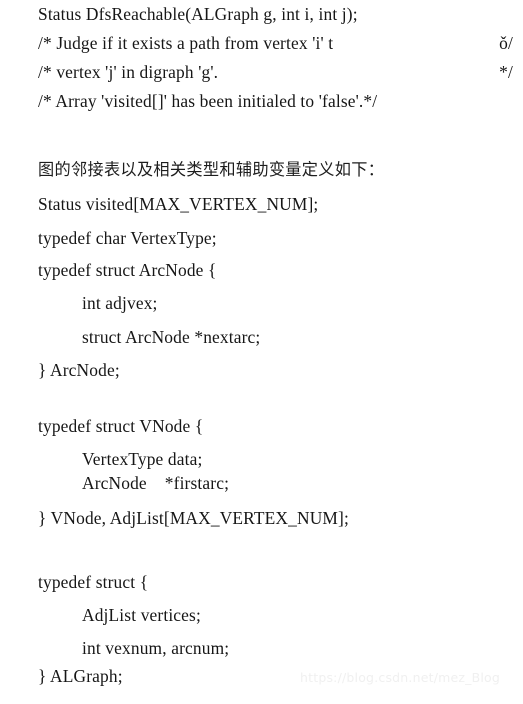  Describe the element at coordinates (178, 204) in the screenshot. I see `code-line-visited-array: Status visited[MAX_VERTEX_NUM];` at that location.